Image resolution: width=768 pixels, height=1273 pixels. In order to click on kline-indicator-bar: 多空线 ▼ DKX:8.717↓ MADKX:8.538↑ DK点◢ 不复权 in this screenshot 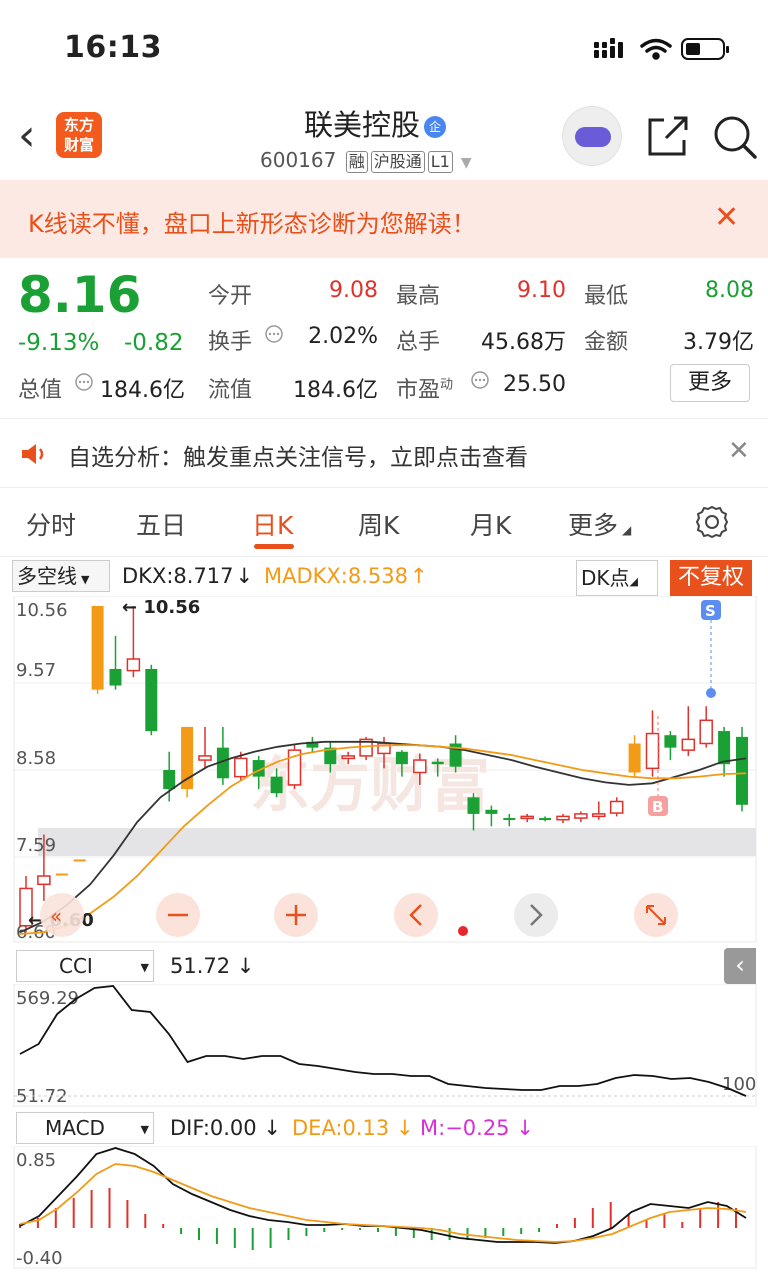, I will do `click(384, 579)`.